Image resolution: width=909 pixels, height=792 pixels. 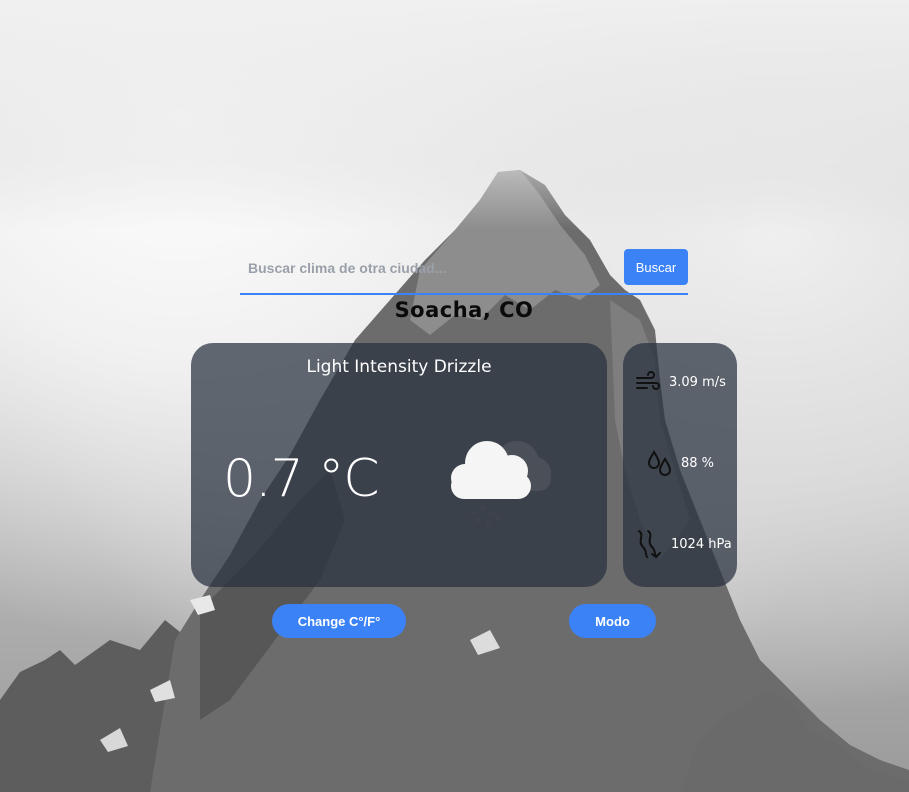 I want to click on pressure-value: 1024 hPa, so click(x=701, y=544).